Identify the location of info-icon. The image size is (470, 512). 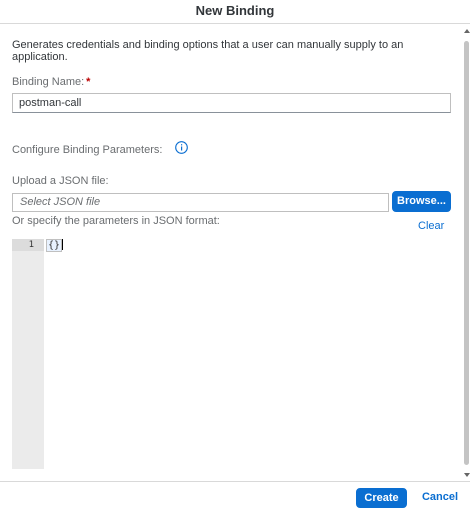
(181, 147).